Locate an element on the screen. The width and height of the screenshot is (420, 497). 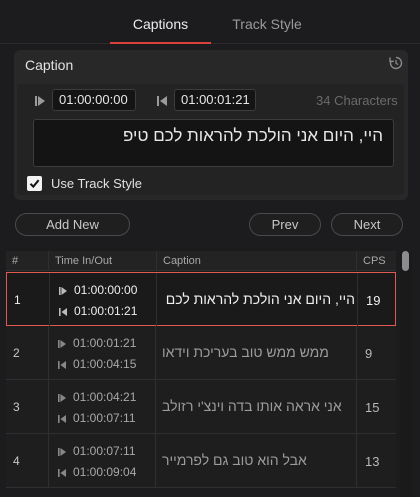
scrollbar-thumb is located at coordinates (405, 261).